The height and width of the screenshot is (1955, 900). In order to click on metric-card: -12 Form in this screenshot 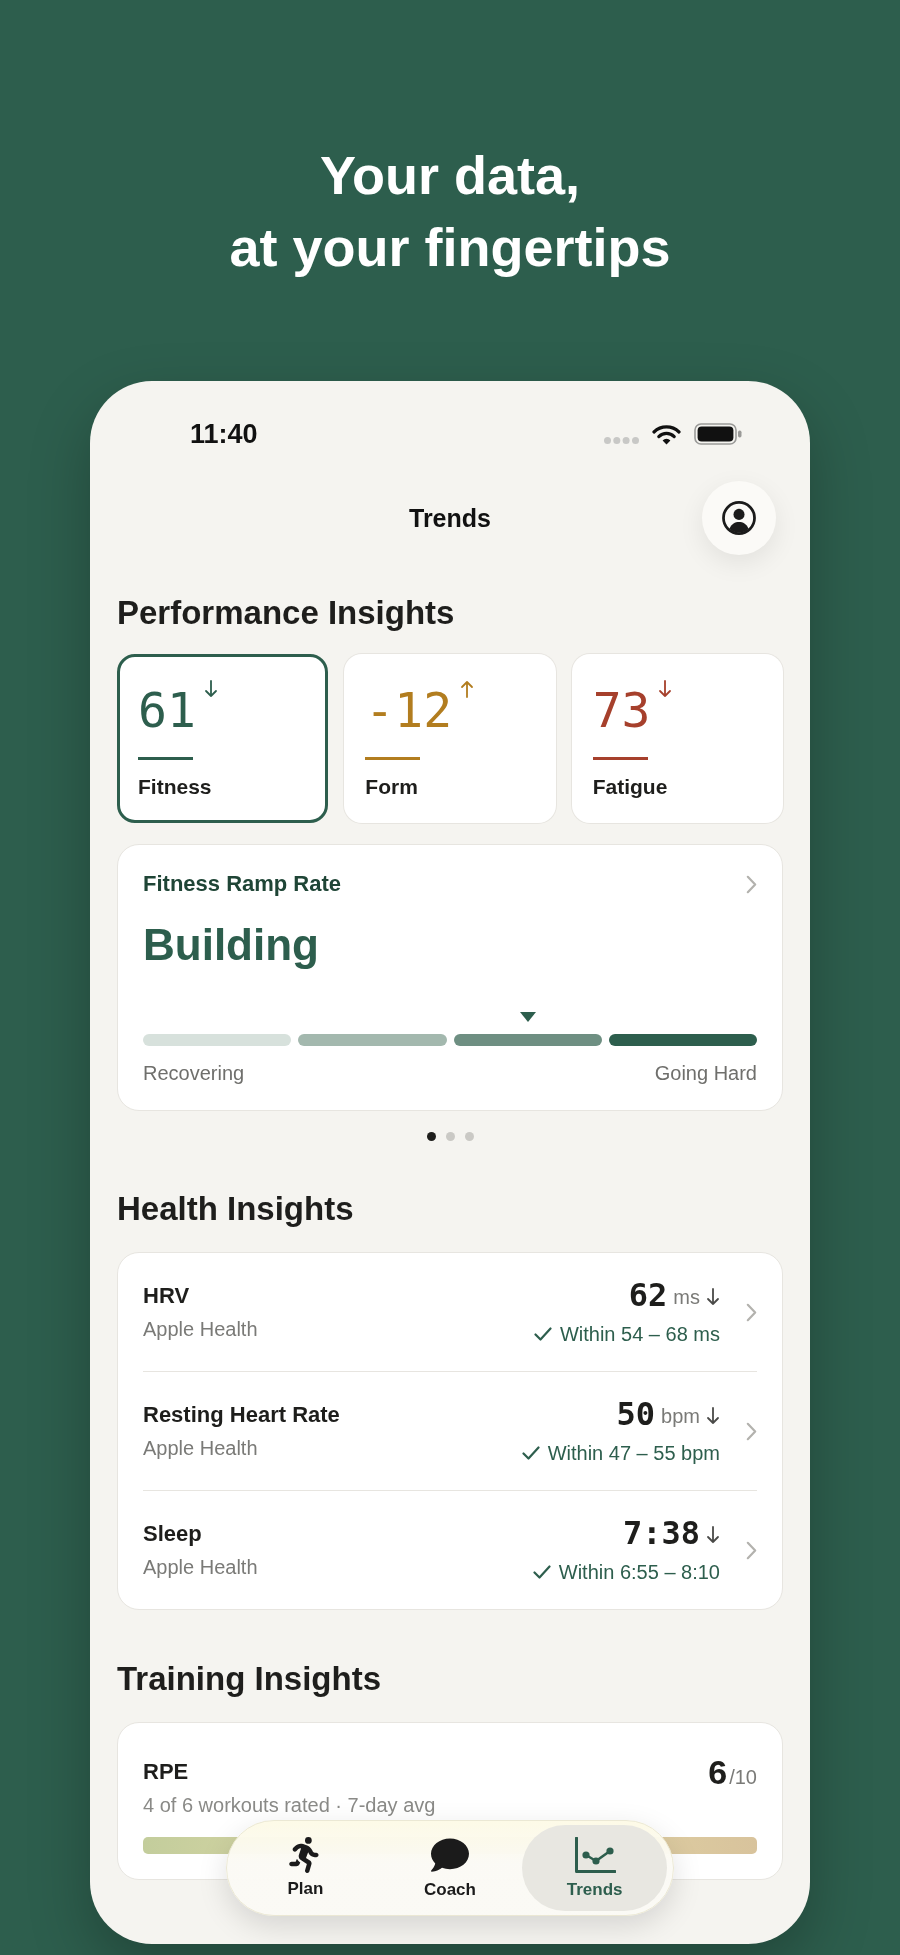, I will do `click(450, 738)`.